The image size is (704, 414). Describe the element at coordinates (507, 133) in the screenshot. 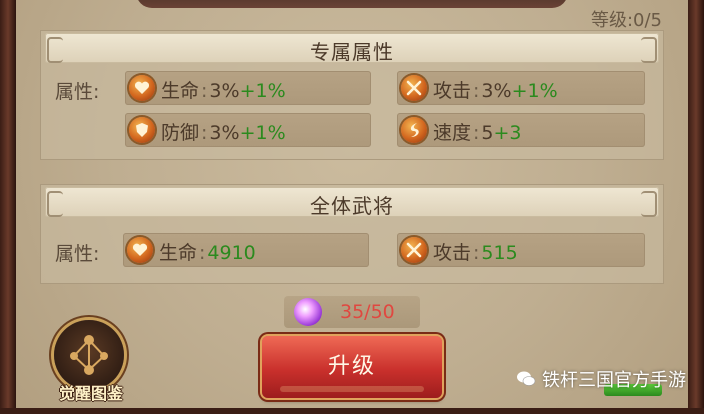

I see `stat-bonus: +3` at that location.